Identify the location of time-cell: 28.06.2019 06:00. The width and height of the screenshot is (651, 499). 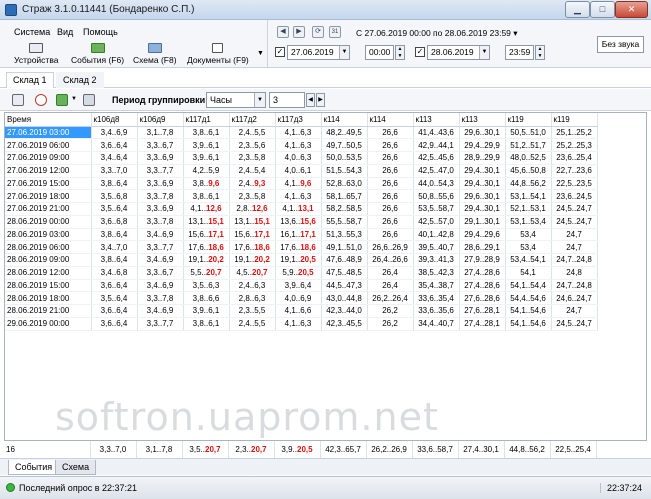
(48, 247).